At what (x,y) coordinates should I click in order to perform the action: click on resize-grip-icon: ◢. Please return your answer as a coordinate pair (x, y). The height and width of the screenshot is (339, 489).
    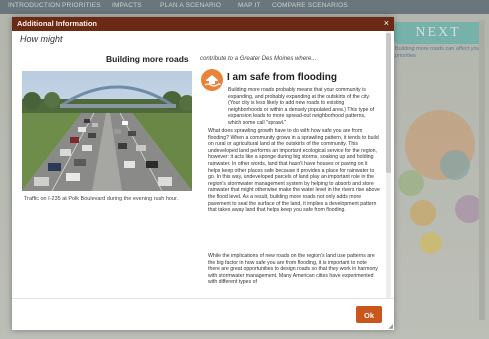
    Looking at the image, I should click on (390, 326).